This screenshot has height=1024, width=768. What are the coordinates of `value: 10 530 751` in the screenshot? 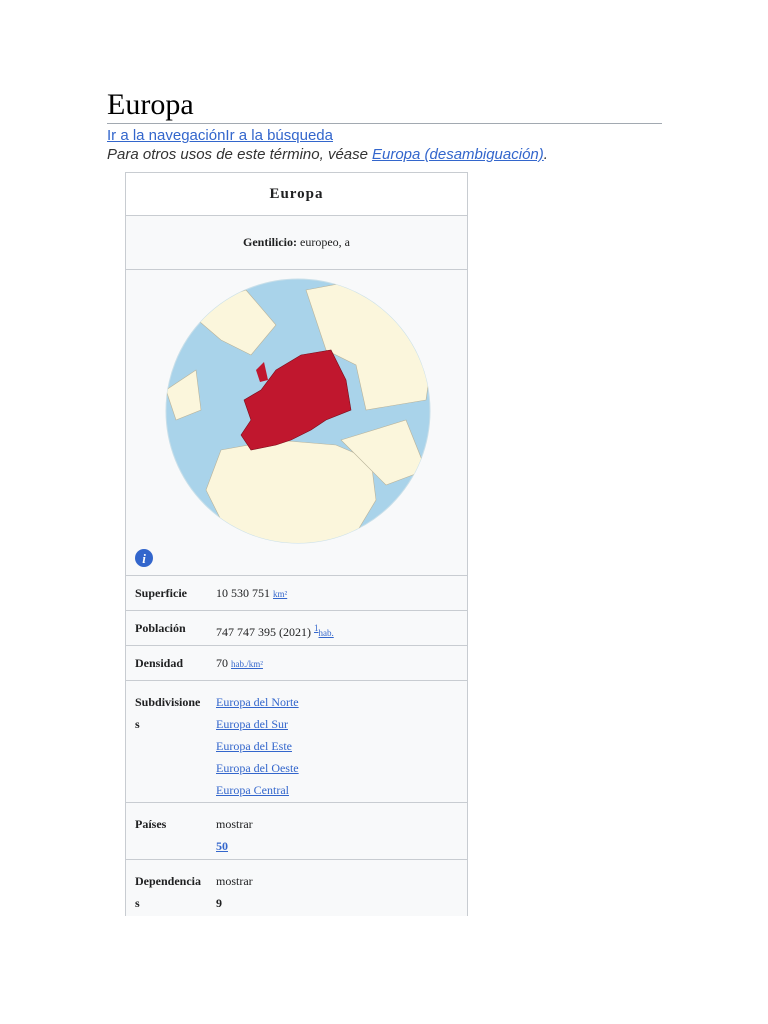 It's located at (243, 593).